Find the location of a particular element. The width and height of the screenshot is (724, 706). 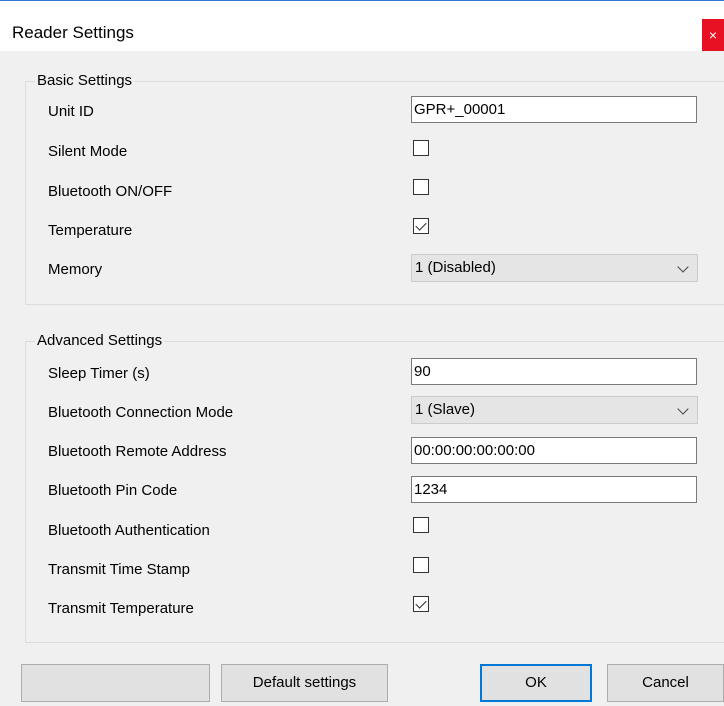

bt-connection-mode-value: 1 (Slave) is located at coordinates (445, 409).